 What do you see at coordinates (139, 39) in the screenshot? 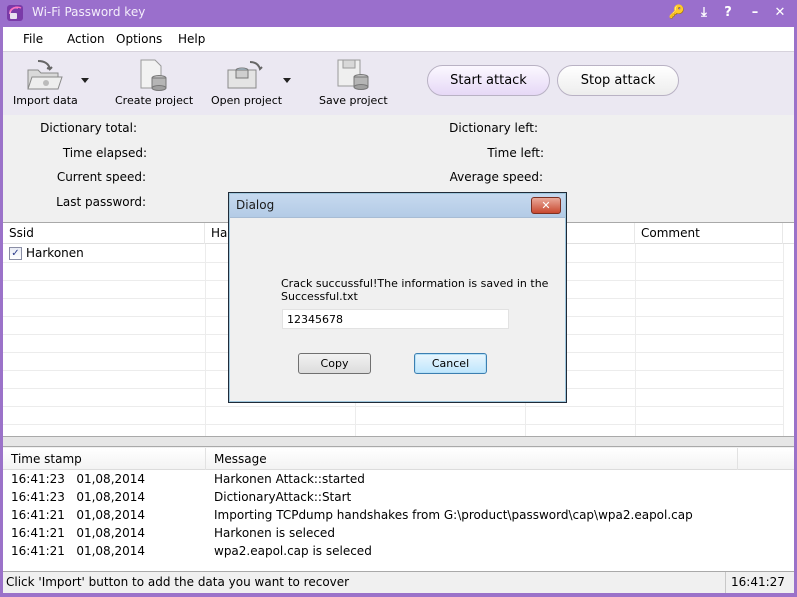
I see `menu-options: Options` at bounding box center [139, 39].